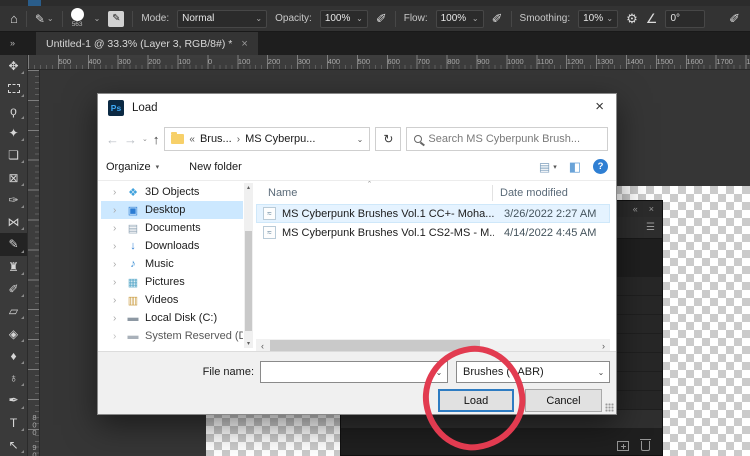 This screenshot has height=456, width=750. I want to click on ruler-label: 900, so click(483, 61).